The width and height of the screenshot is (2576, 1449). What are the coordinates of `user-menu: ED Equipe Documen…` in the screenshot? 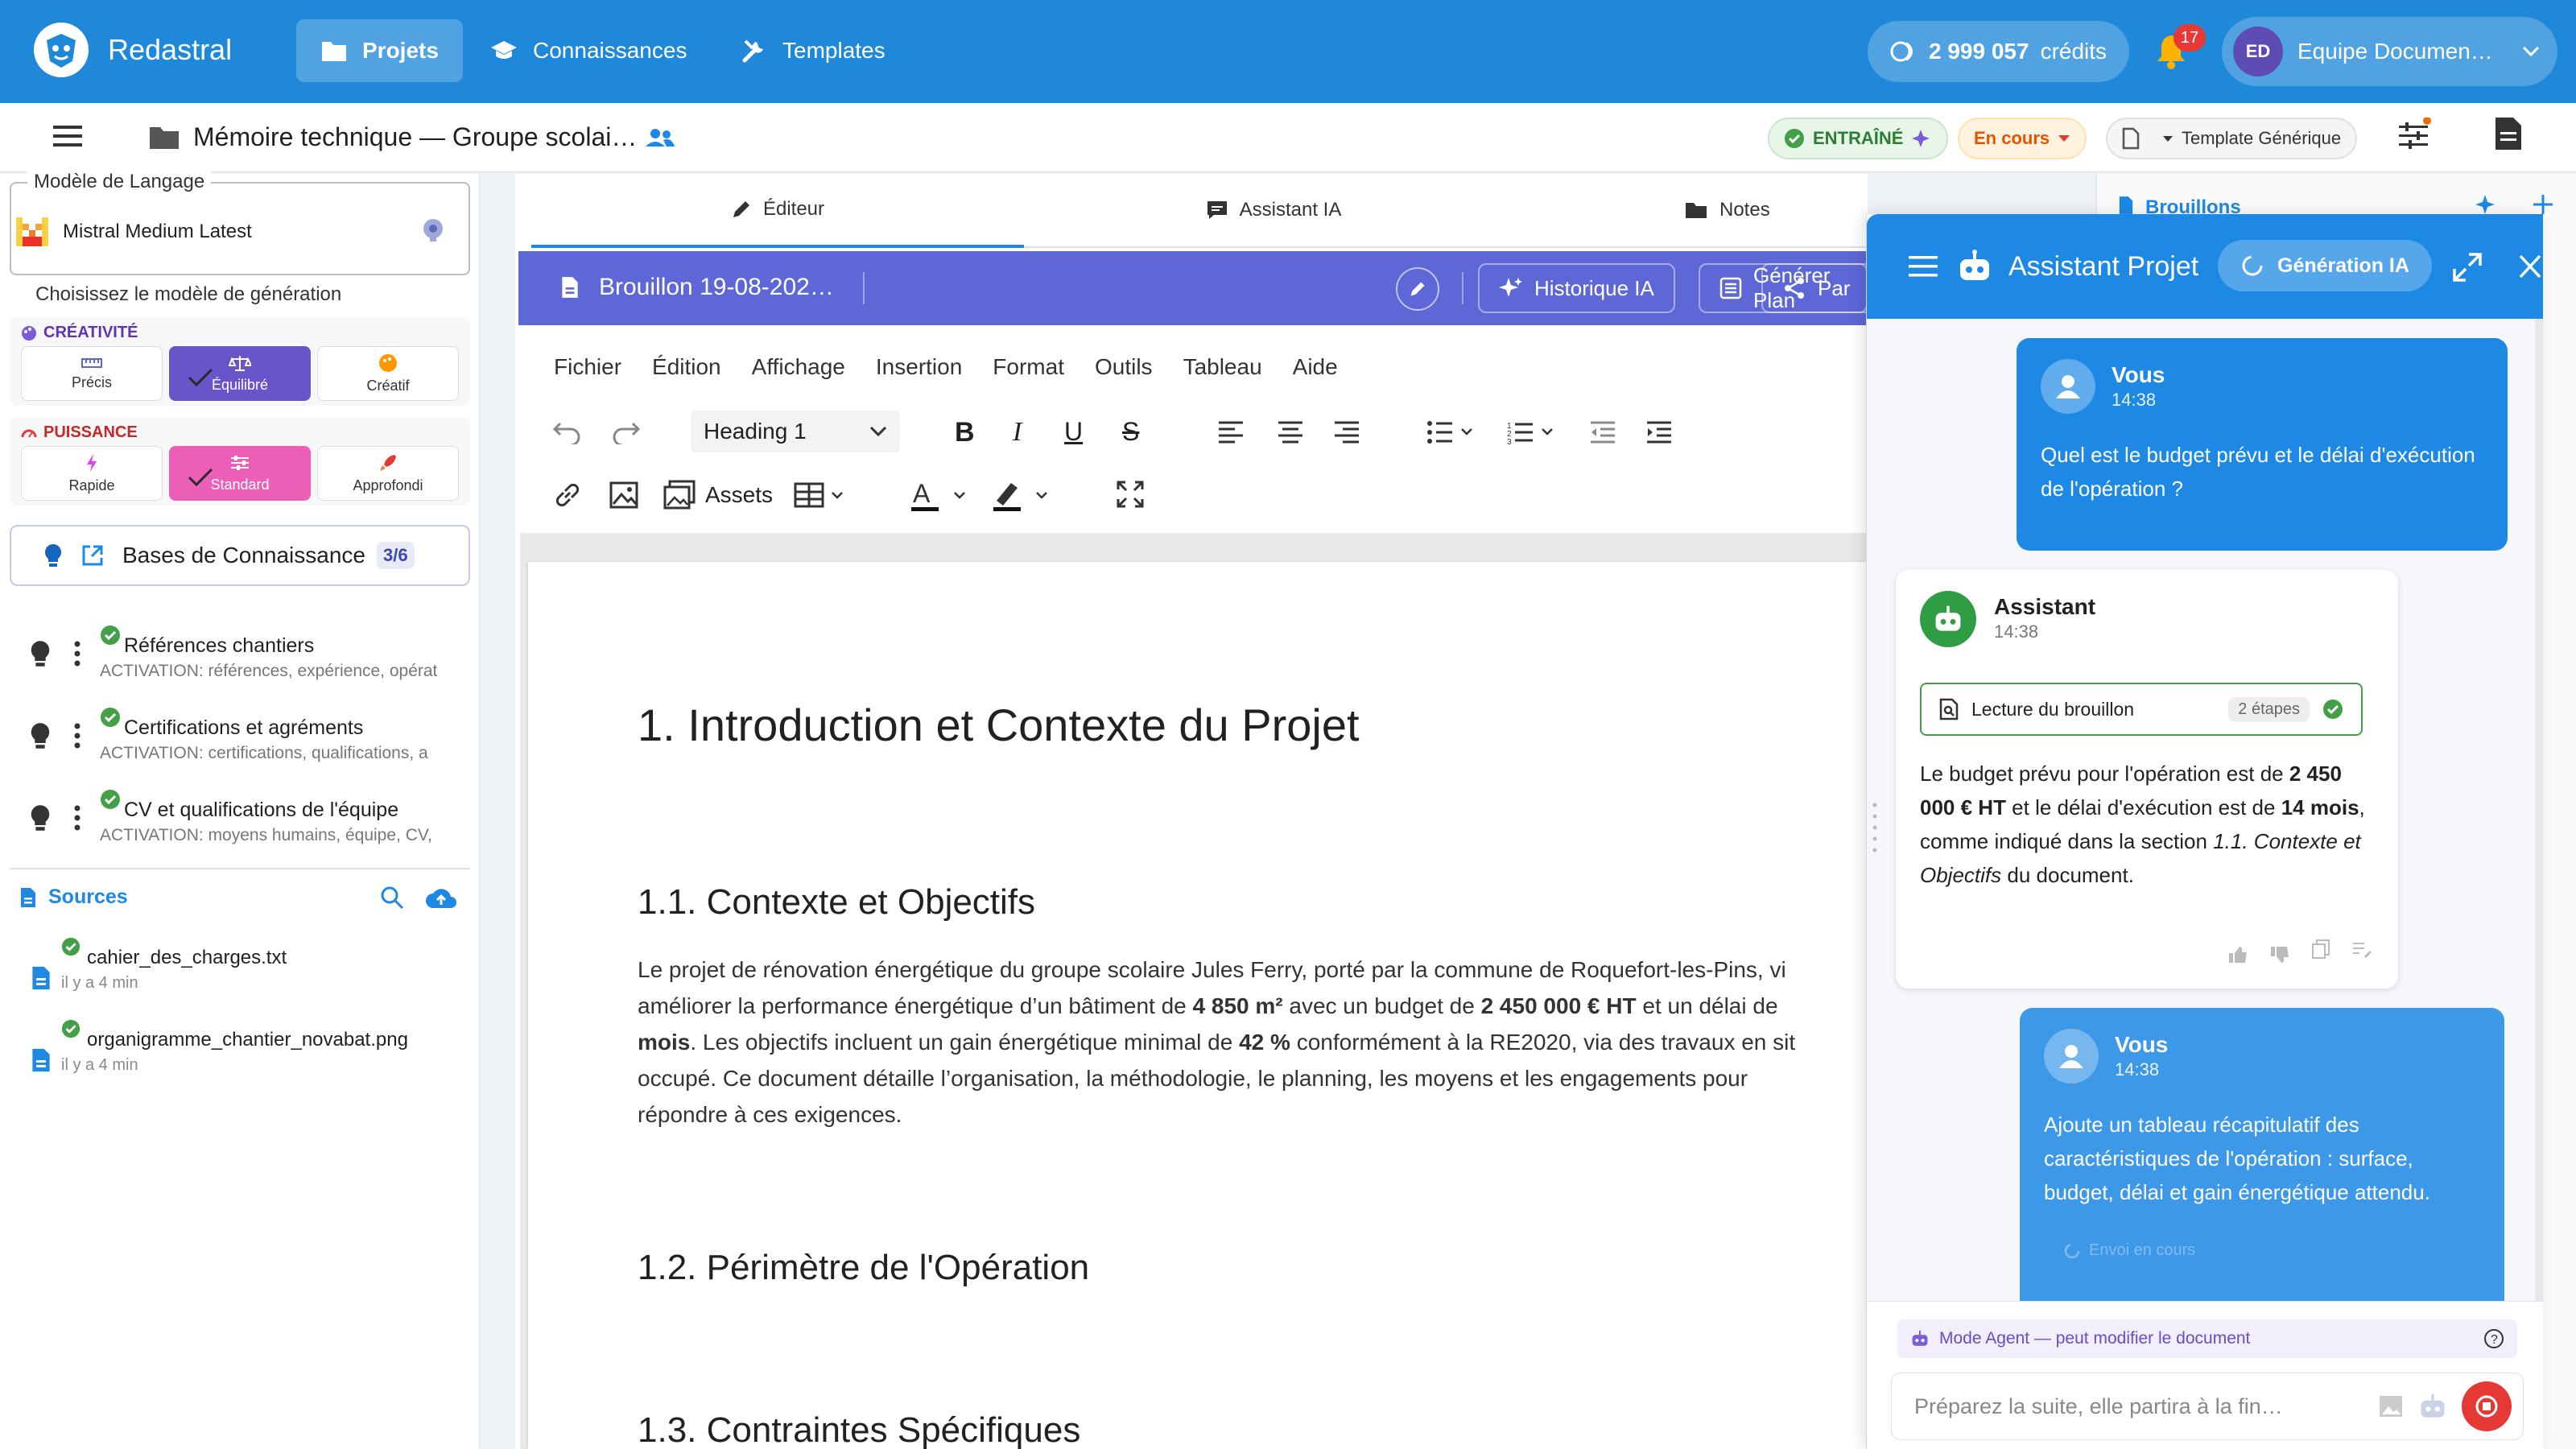 It's located at (2389, 51).